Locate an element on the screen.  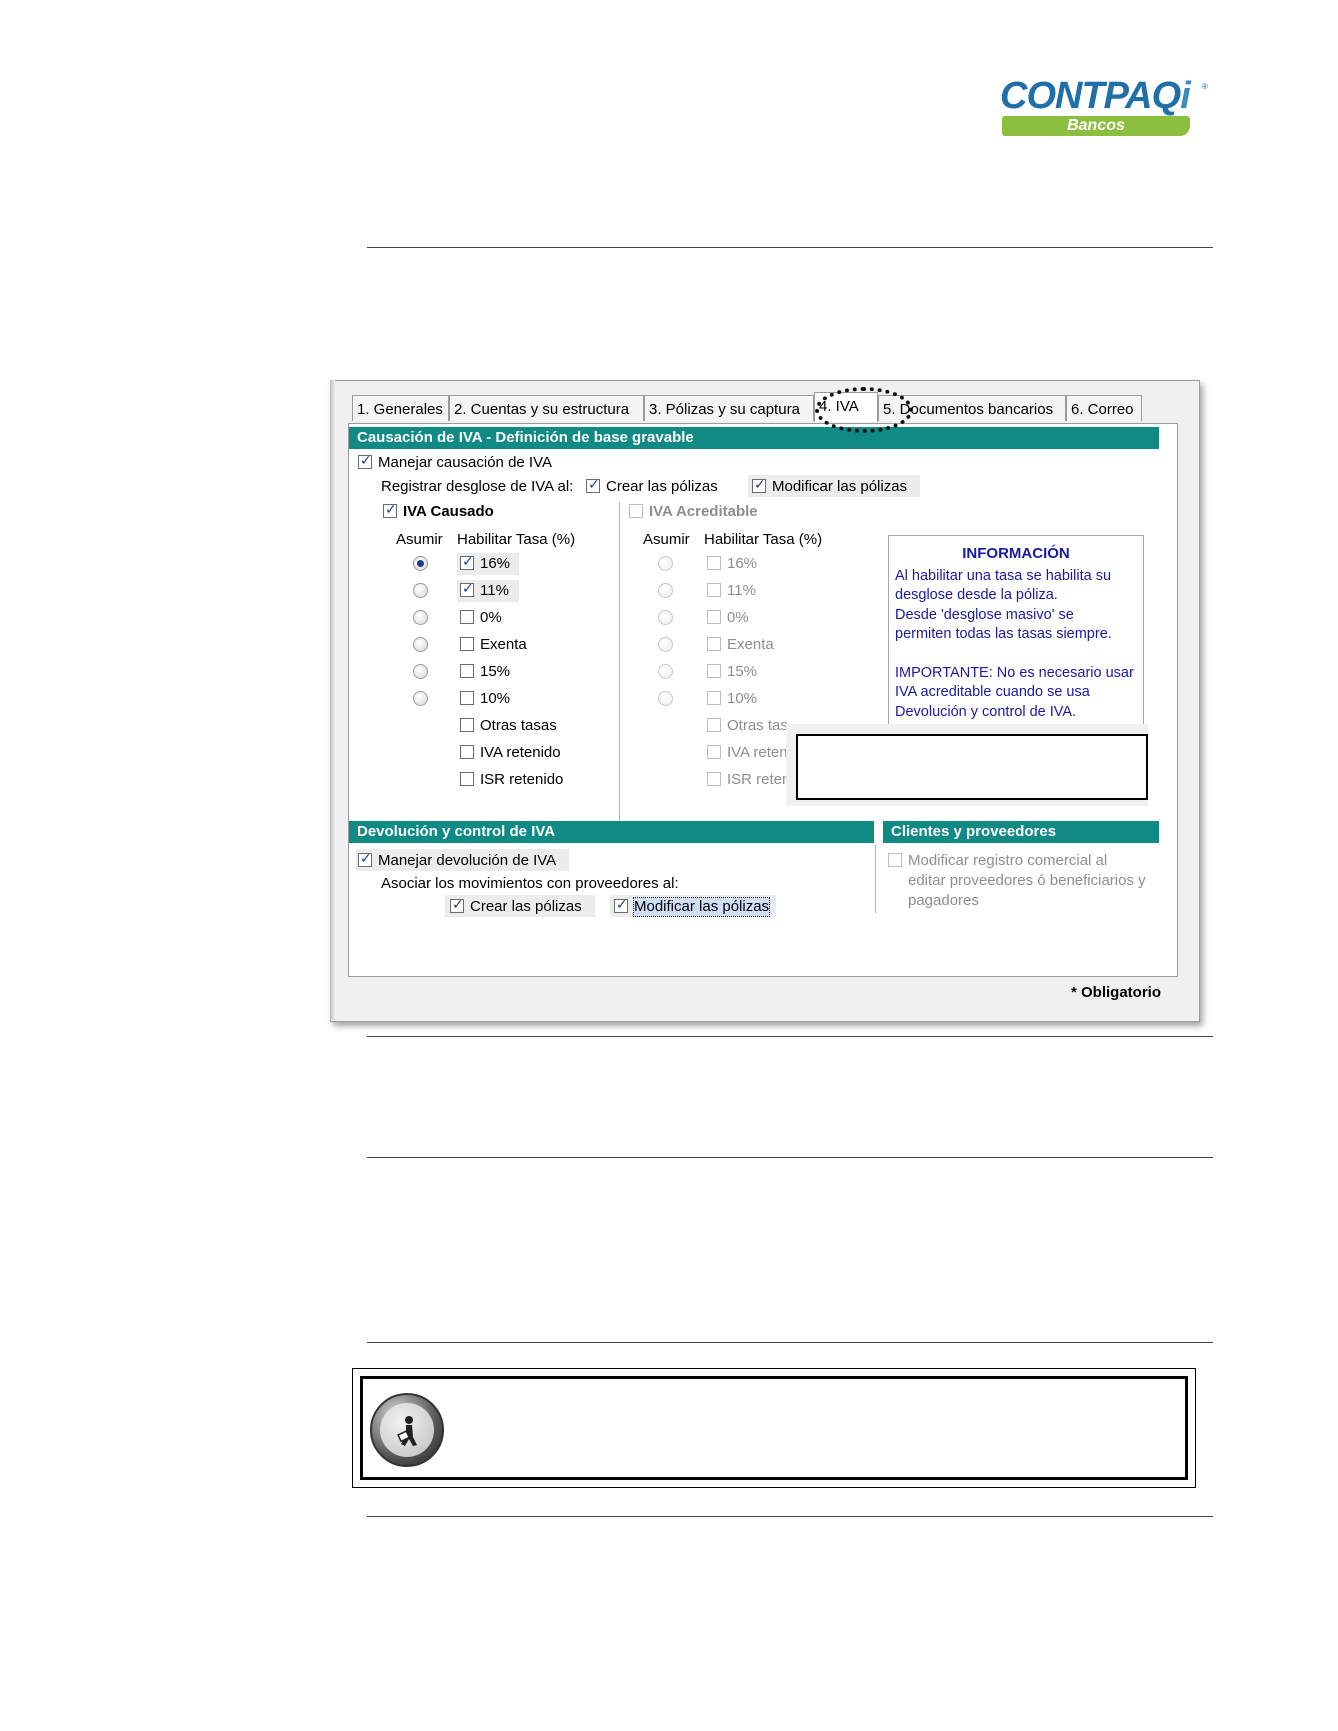
acreditable-rate-label: 10% is located at coordinates (742, 698).